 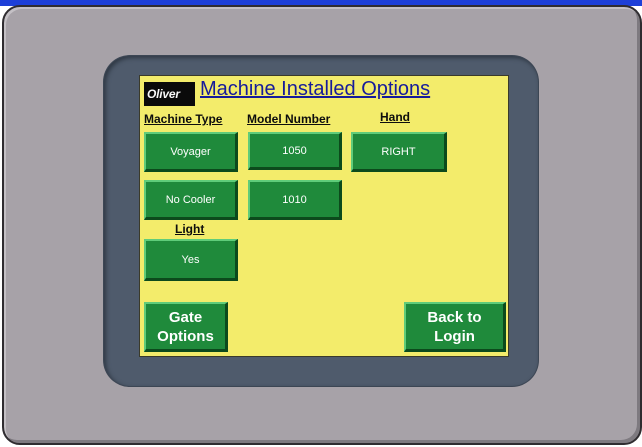 What do you see at coordinates (191, 152) in the screenshot?
I see `machine-type-button: Voyager` at bounding box center [191, 152].